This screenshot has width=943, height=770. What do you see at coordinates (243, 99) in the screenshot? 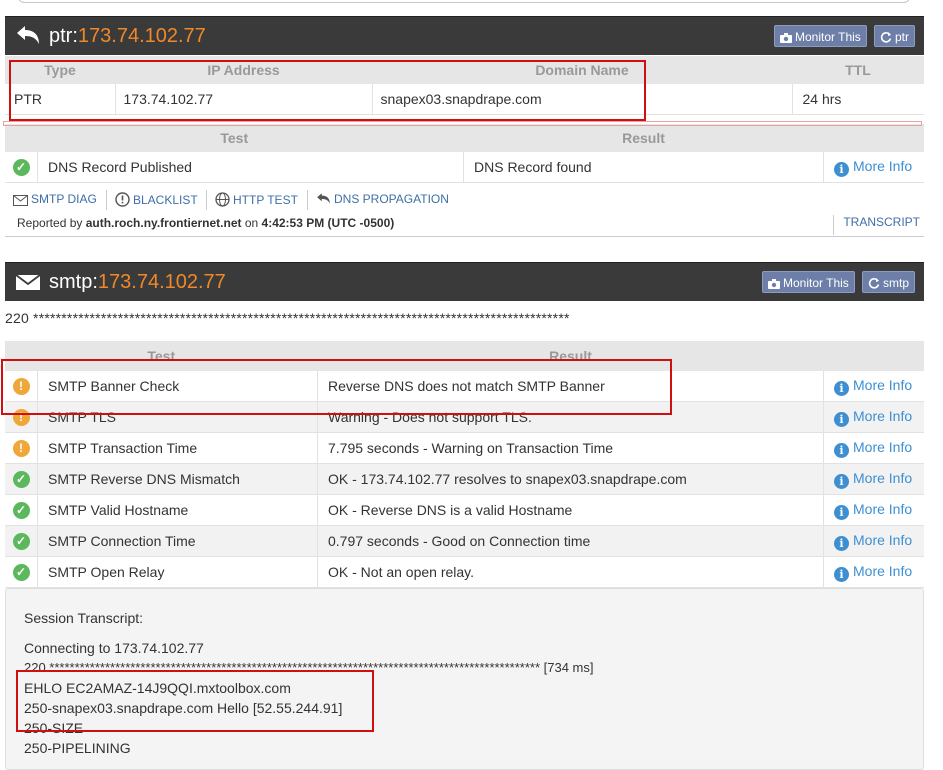
I see `record-ip: 173.74.102.77` at bounding box center [243, 99].